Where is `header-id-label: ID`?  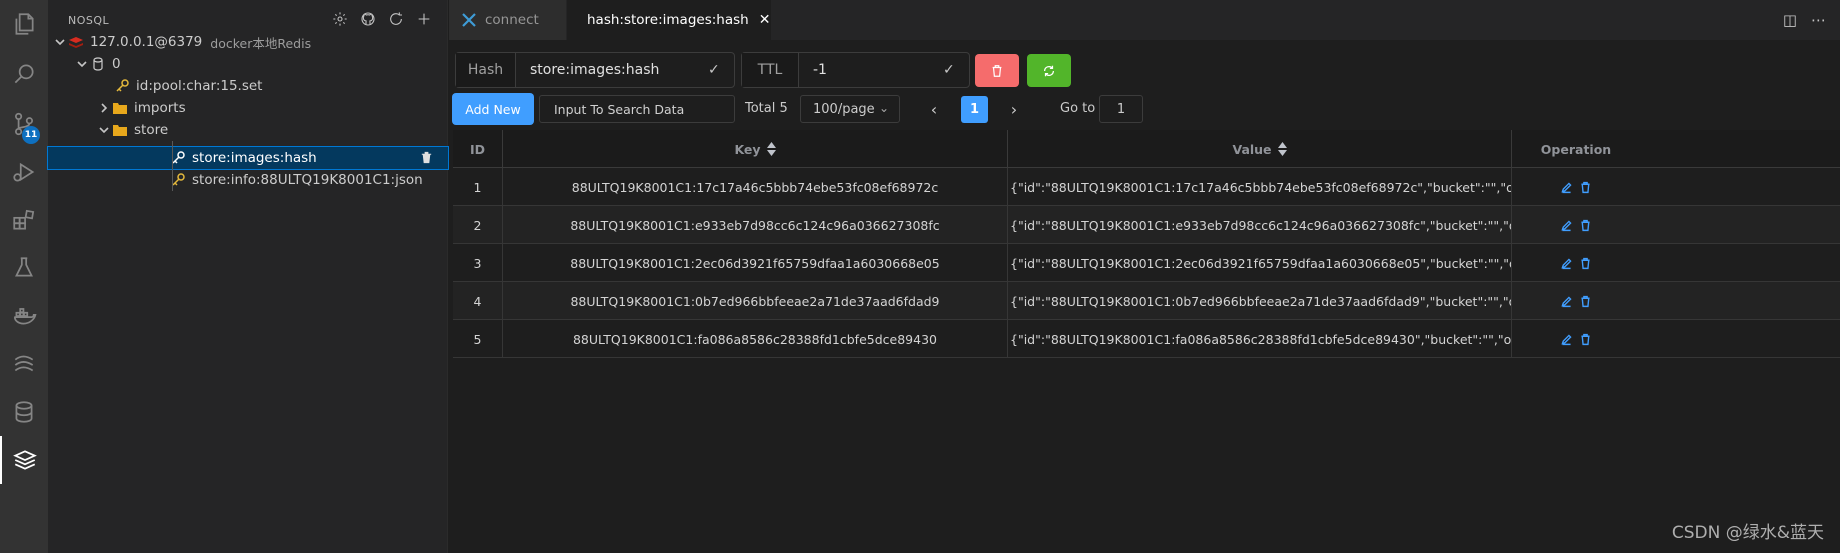 header-id-label: ID is located at coordinates (477, 149).